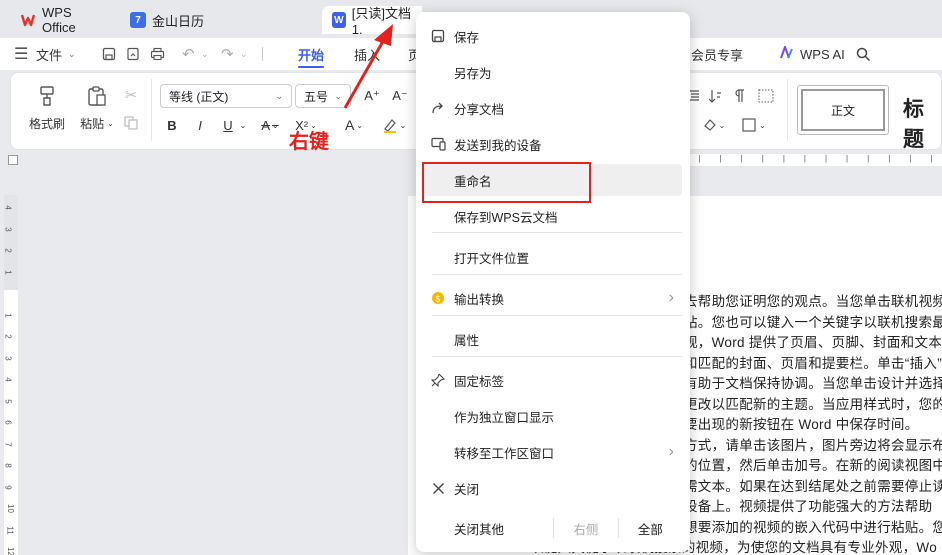 The width and height of the screenshot is (942, 555). Describe the element at coordinates (47, 96) in the screenshot. I see `format-painter-icon` at that location.